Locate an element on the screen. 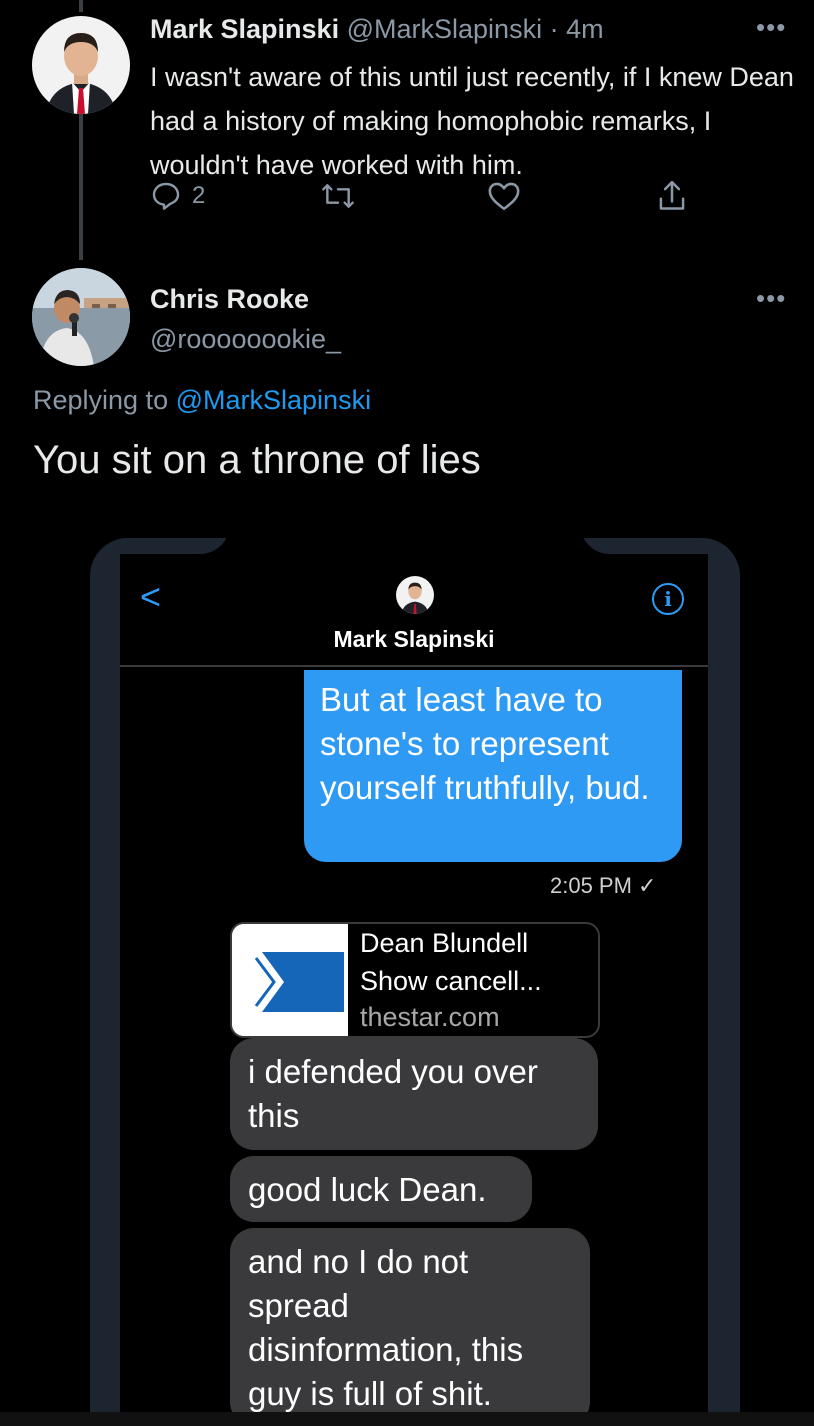 This screenshot has width=814, height=1426. retweet-button is located at coordinates (338, 196).